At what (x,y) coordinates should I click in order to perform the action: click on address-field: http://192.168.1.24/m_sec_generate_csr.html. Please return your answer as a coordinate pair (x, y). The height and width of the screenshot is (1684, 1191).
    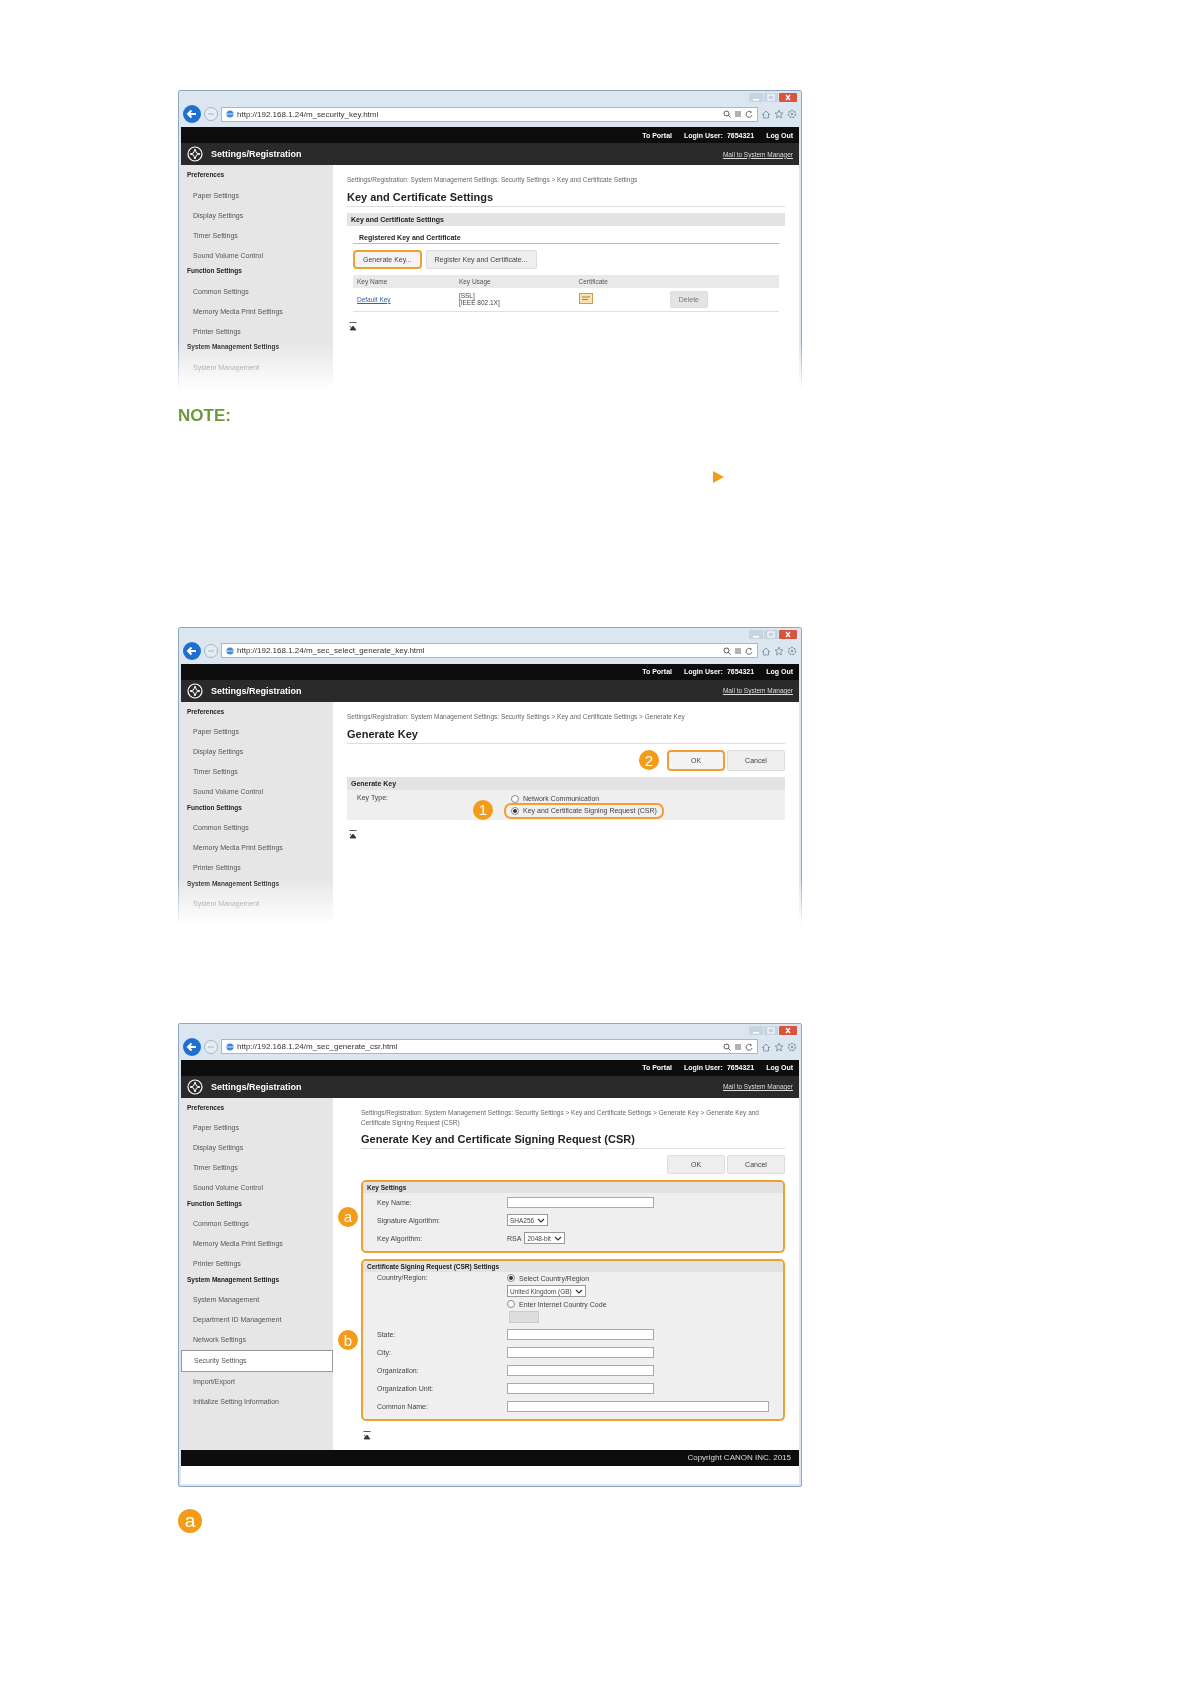
    Looking at the image, I should click on (489, 1047).